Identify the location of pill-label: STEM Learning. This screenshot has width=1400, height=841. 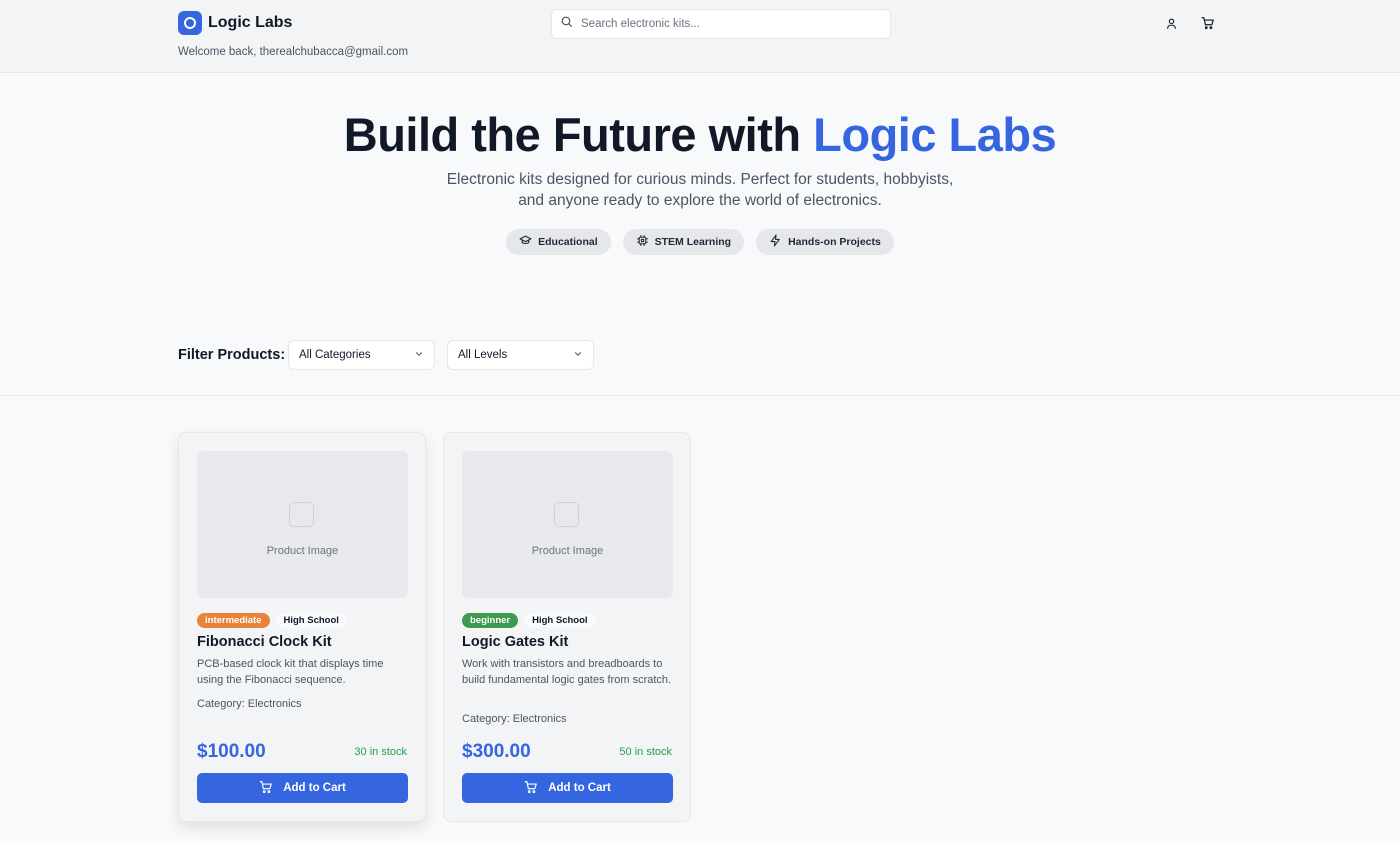
(693, 242).